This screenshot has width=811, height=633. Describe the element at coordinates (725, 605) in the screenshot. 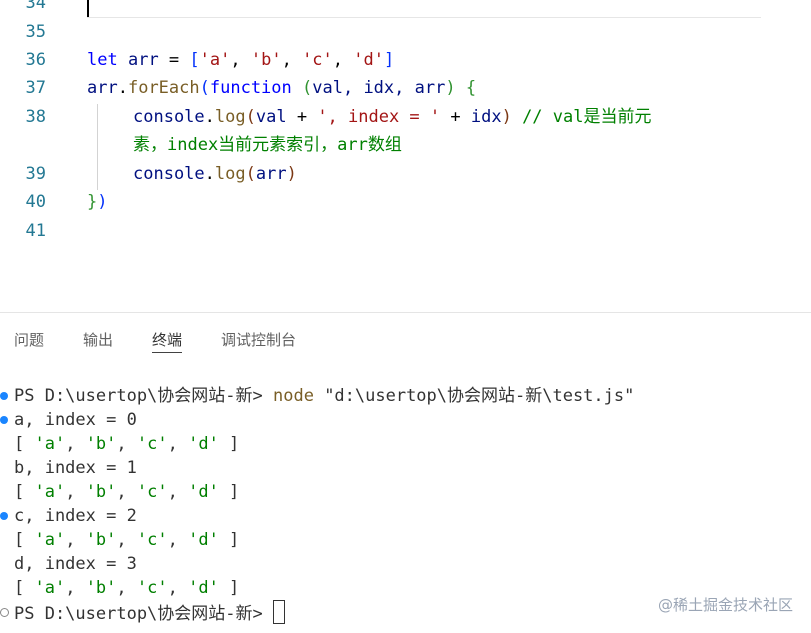

I see `watermark: @稀土掘金技术社区` at that location.